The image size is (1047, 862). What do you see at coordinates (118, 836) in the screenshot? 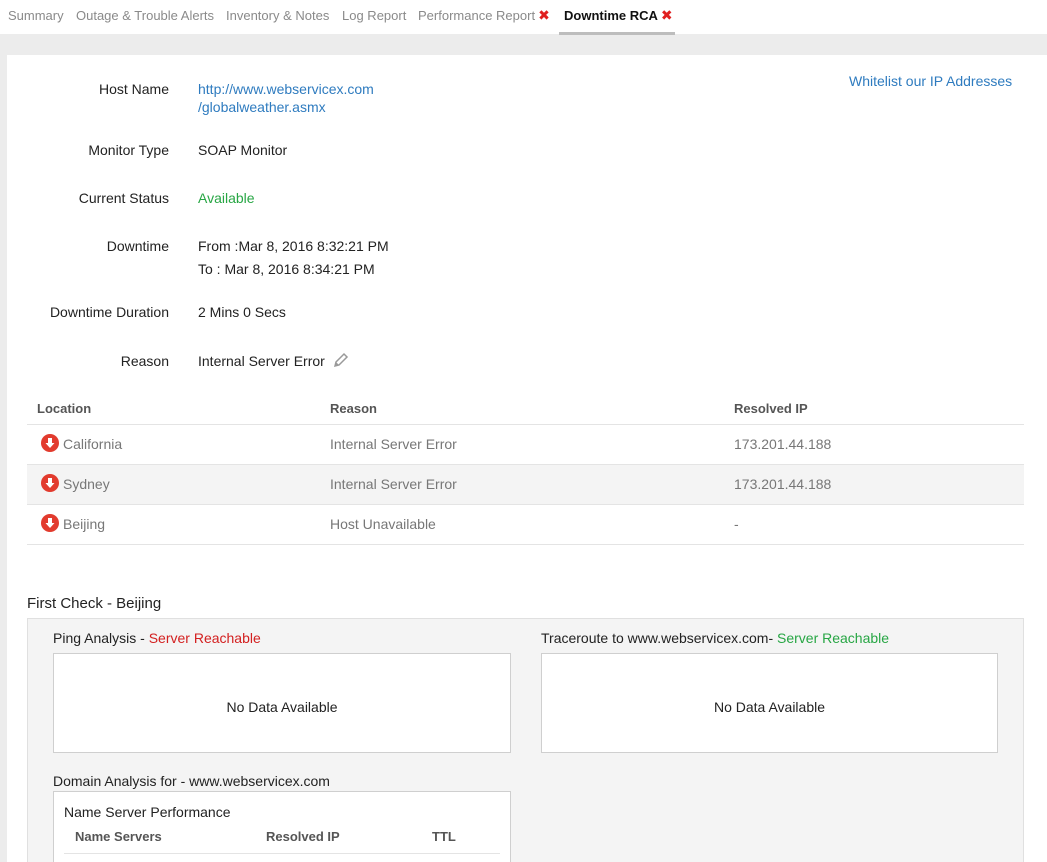
I see `header-name-servers: Name Servers` at bounding box center [118, 836].